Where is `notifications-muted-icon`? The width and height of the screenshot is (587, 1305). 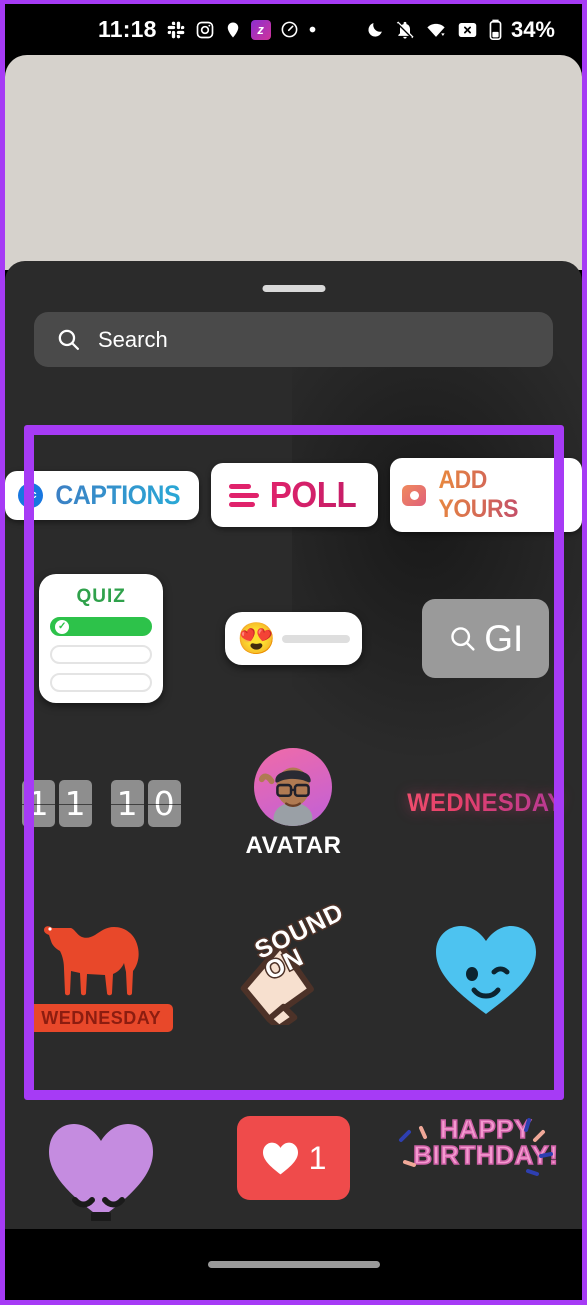 notifications-muted-icon is located at coordinates (405, 29).